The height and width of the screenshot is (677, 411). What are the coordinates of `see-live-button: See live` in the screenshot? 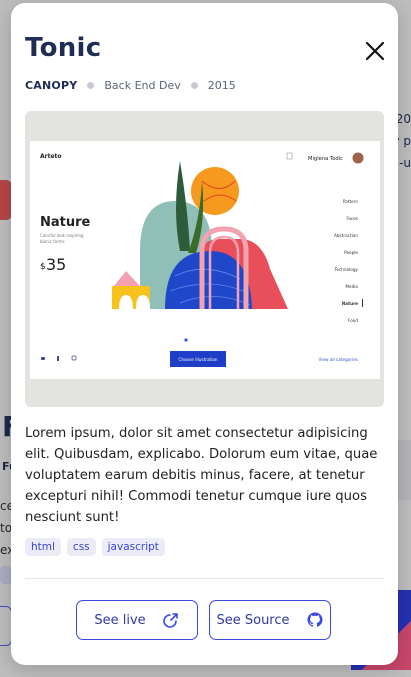 It's located at (137, 620).